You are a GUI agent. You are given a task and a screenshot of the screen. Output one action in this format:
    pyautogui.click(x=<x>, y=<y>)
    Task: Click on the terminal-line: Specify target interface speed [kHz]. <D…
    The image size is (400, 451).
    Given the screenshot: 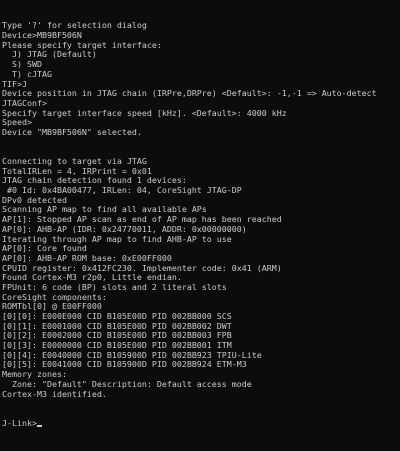 What is the action you would take?
    pyautogui.click(x=144, y=112)
    